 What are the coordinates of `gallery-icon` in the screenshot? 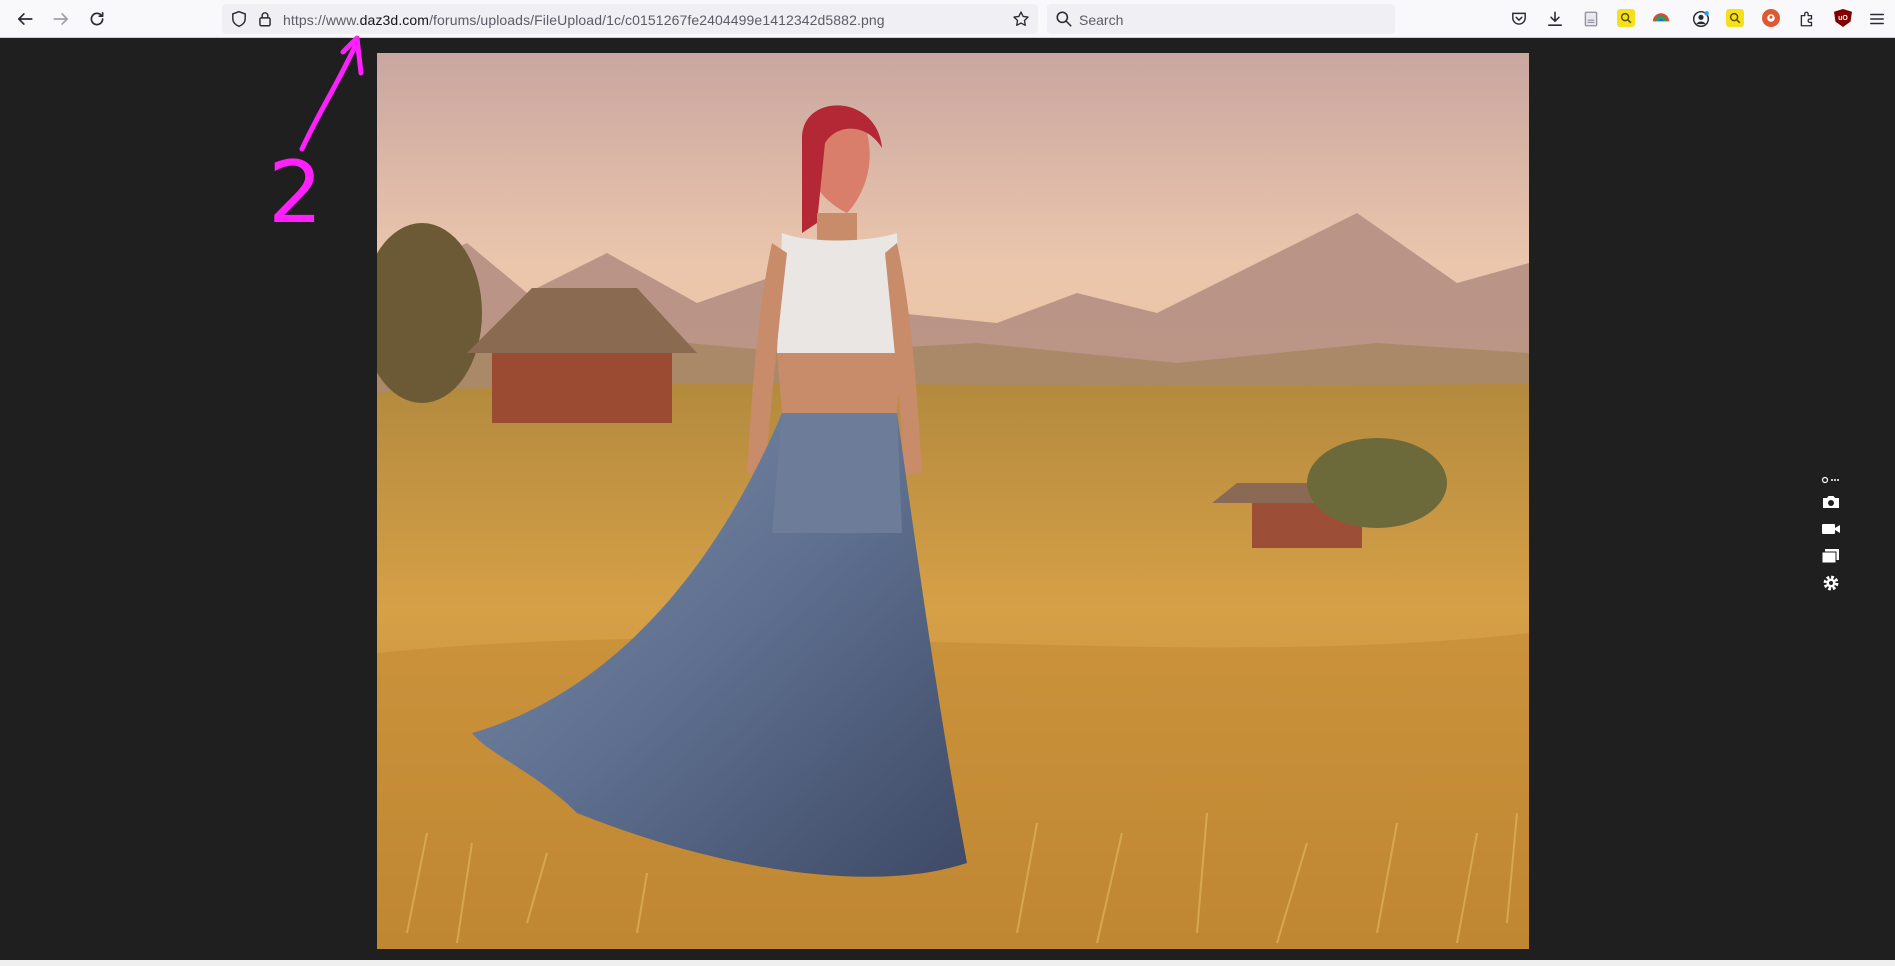 It's located at (1831, 556).